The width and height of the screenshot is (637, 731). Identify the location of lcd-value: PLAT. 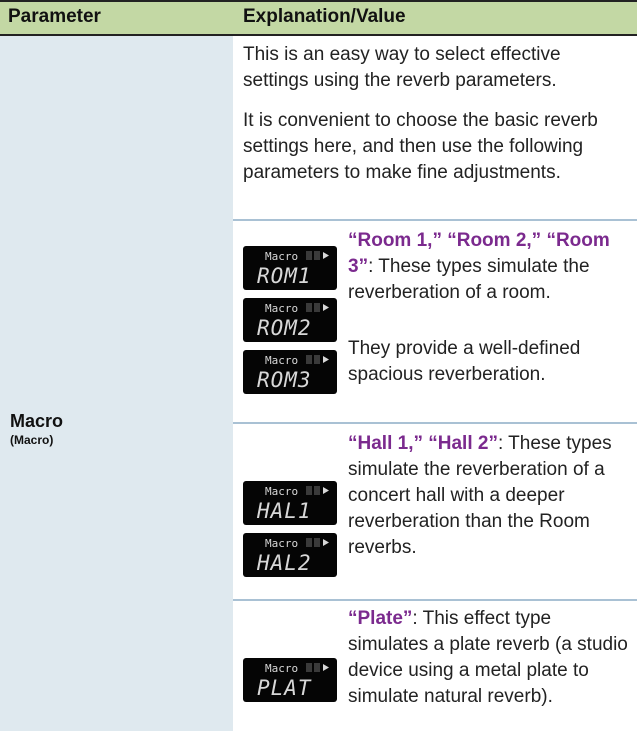
(284, 688).